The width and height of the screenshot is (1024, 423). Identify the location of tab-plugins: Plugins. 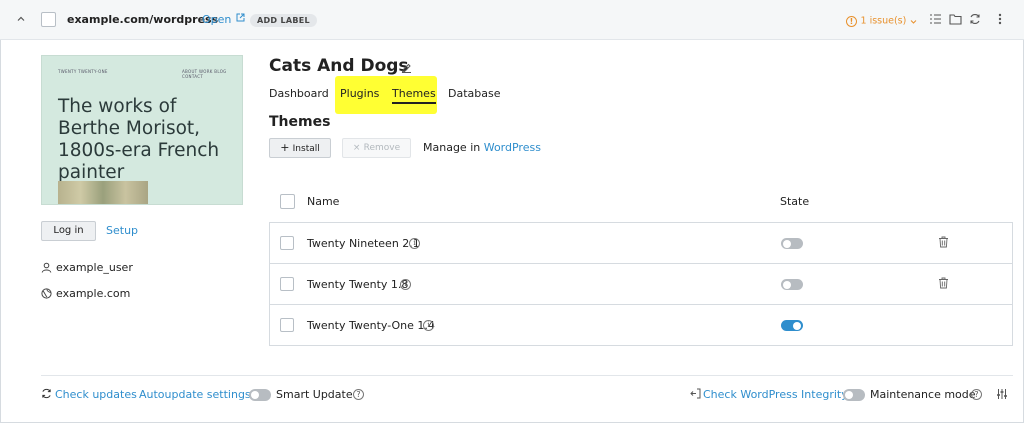
(359, 93).